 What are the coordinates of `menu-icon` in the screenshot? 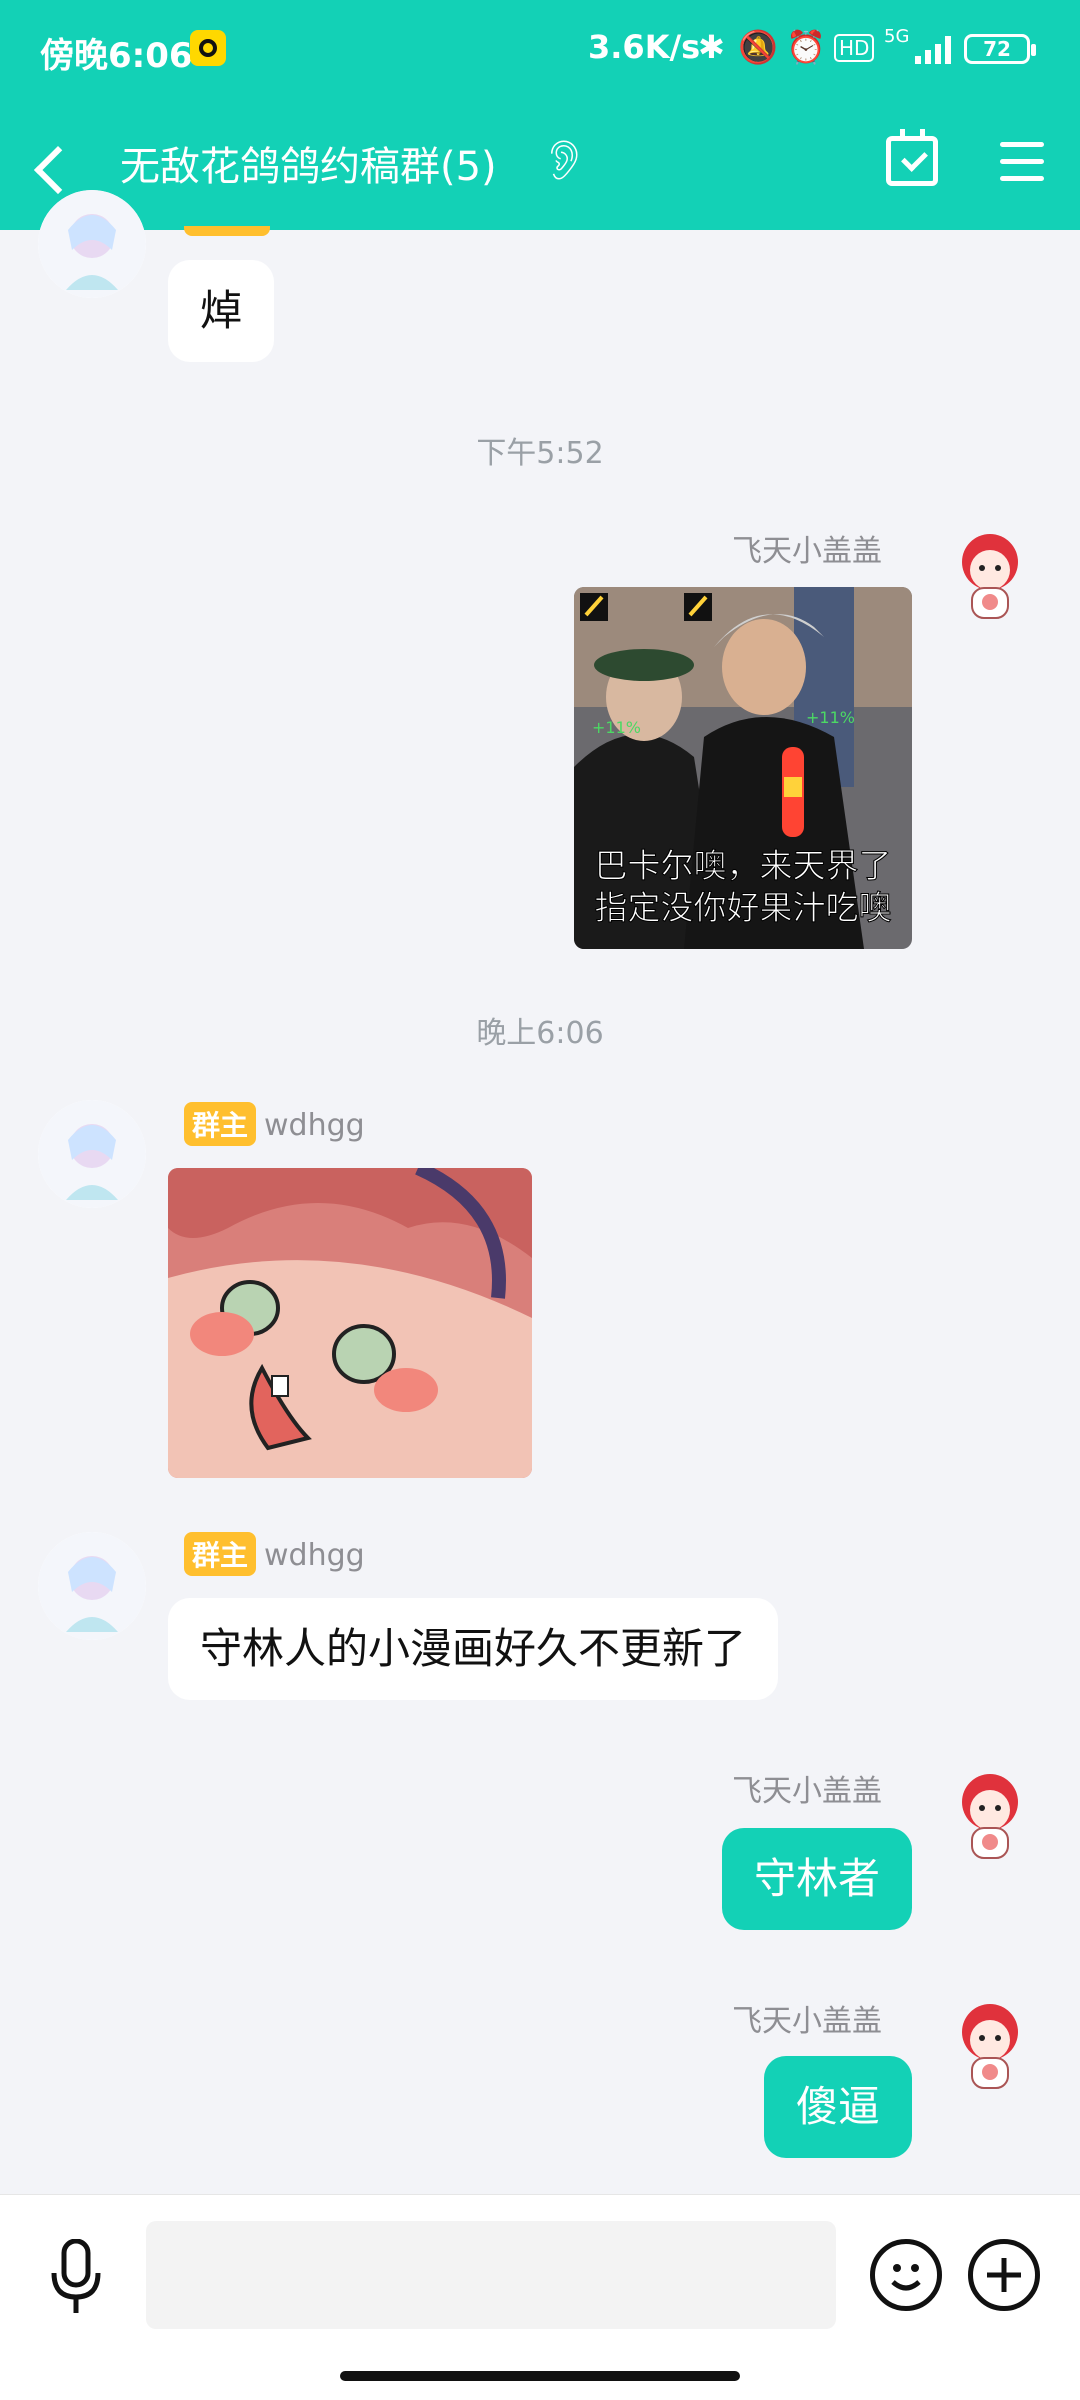 It's located at (1022, 162).